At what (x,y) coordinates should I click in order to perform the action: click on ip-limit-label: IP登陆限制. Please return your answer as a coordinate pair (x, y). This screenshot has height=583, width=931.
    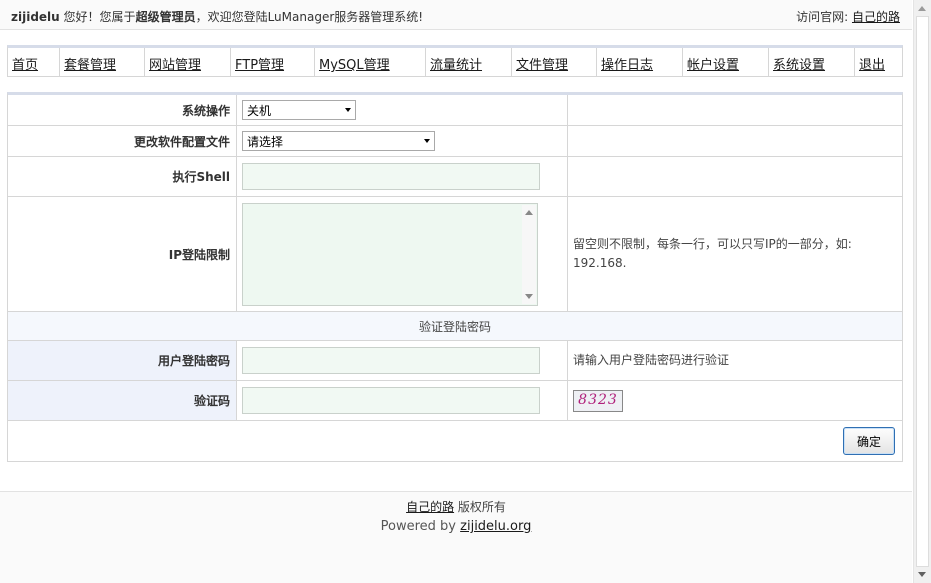
    Looking at the image, I should click on (122, 254).